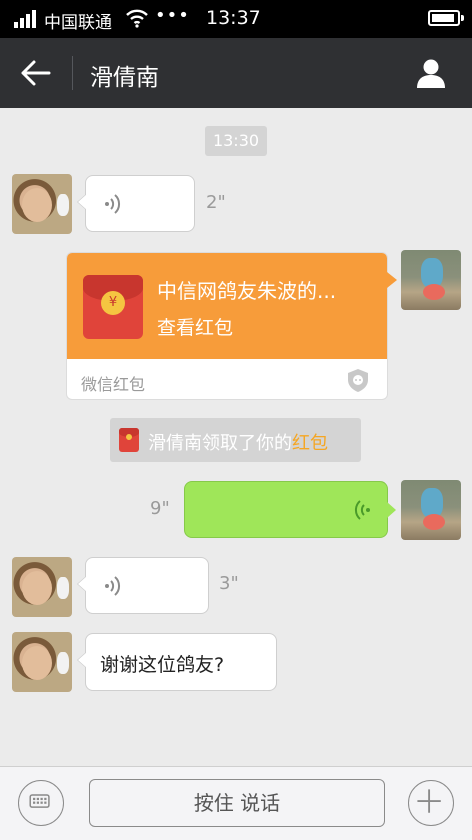 This screenshot has height=840, width=472. Describe the element at coordinates (216, 202) in the screenshot. I see `voice-duration: 2"` at that location.